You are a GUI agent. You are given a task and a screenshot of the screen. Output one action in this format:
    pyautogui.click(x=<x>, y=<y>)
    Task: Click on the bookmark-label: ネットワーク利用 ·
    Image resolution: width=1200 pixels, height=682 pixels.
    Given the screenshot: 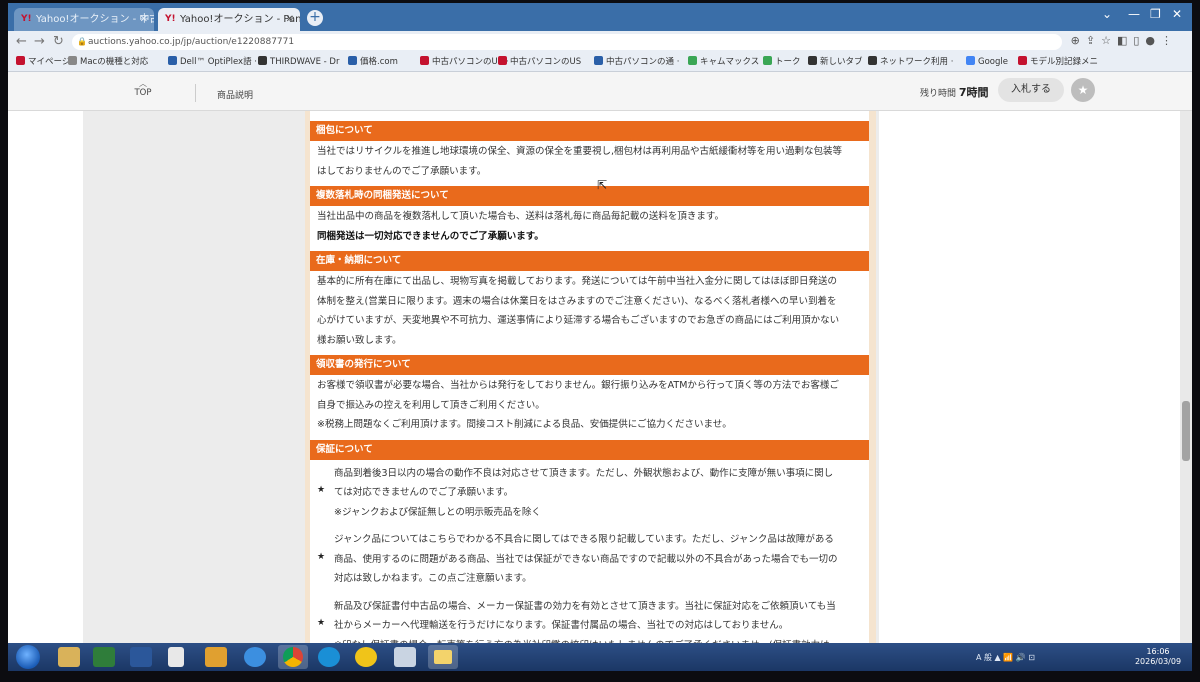 What is the action you would take?
    pyautogui.click(x=917, y=62)
    